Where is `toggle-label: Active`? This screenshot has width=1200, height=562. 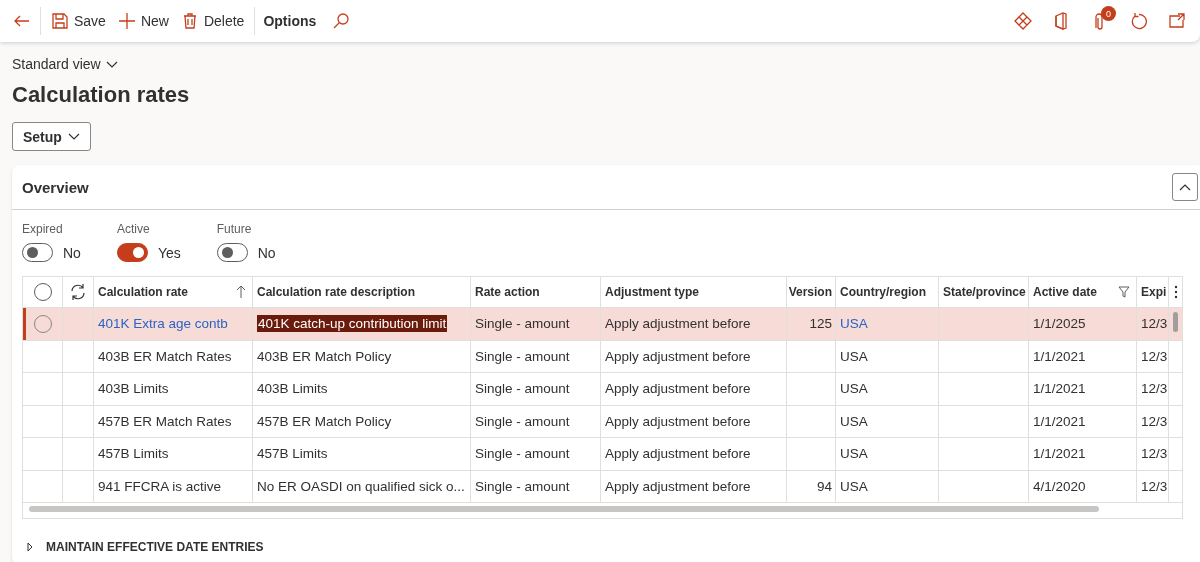 toggle-label: Active is located at coordinates (133, 229).